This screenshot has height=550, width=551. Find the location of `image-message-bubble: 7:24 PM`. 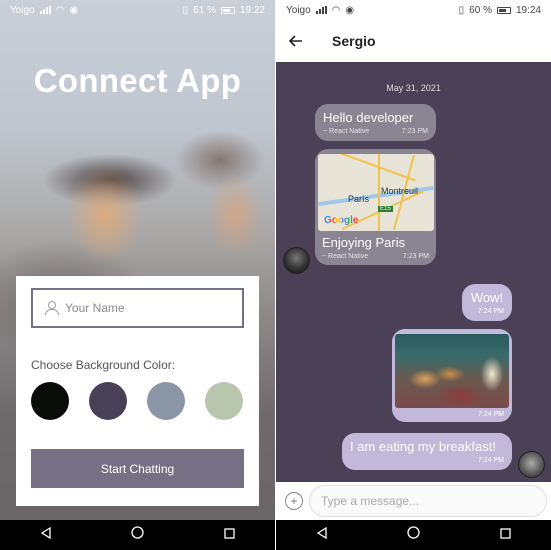

image-message-bubble: 7:24 PM is located at coordinates (452, 375).